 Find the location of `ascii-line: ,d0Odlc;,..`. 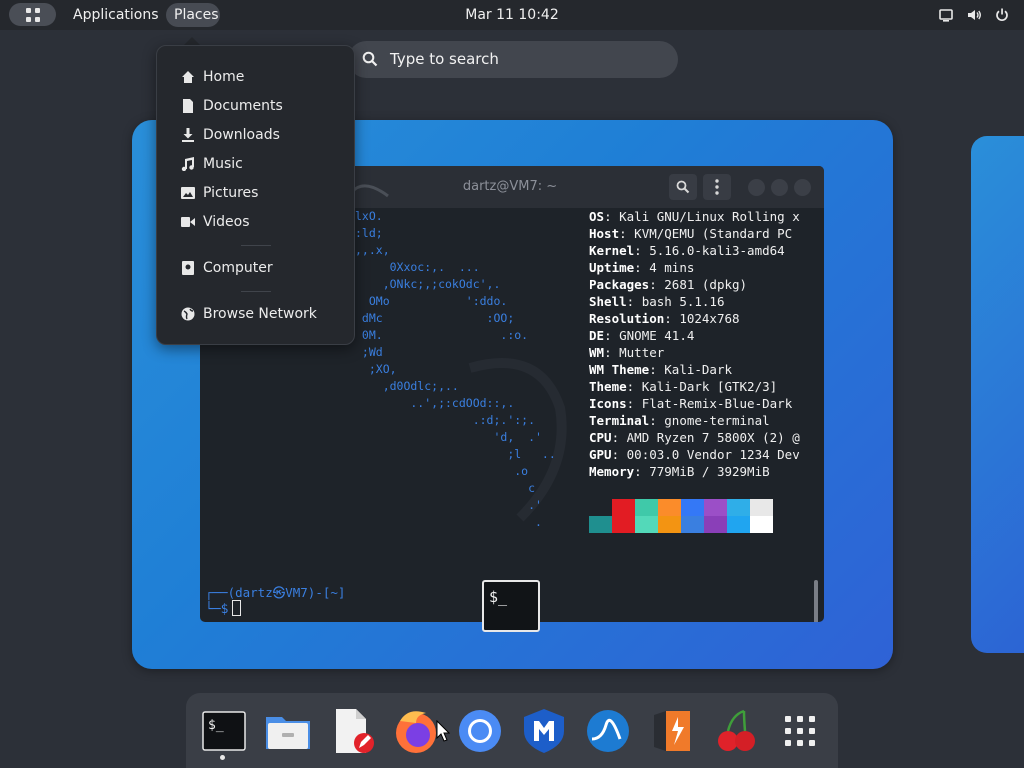

ascii-line: ,d0Odlc;,.. is located at coordinates (407, 386).